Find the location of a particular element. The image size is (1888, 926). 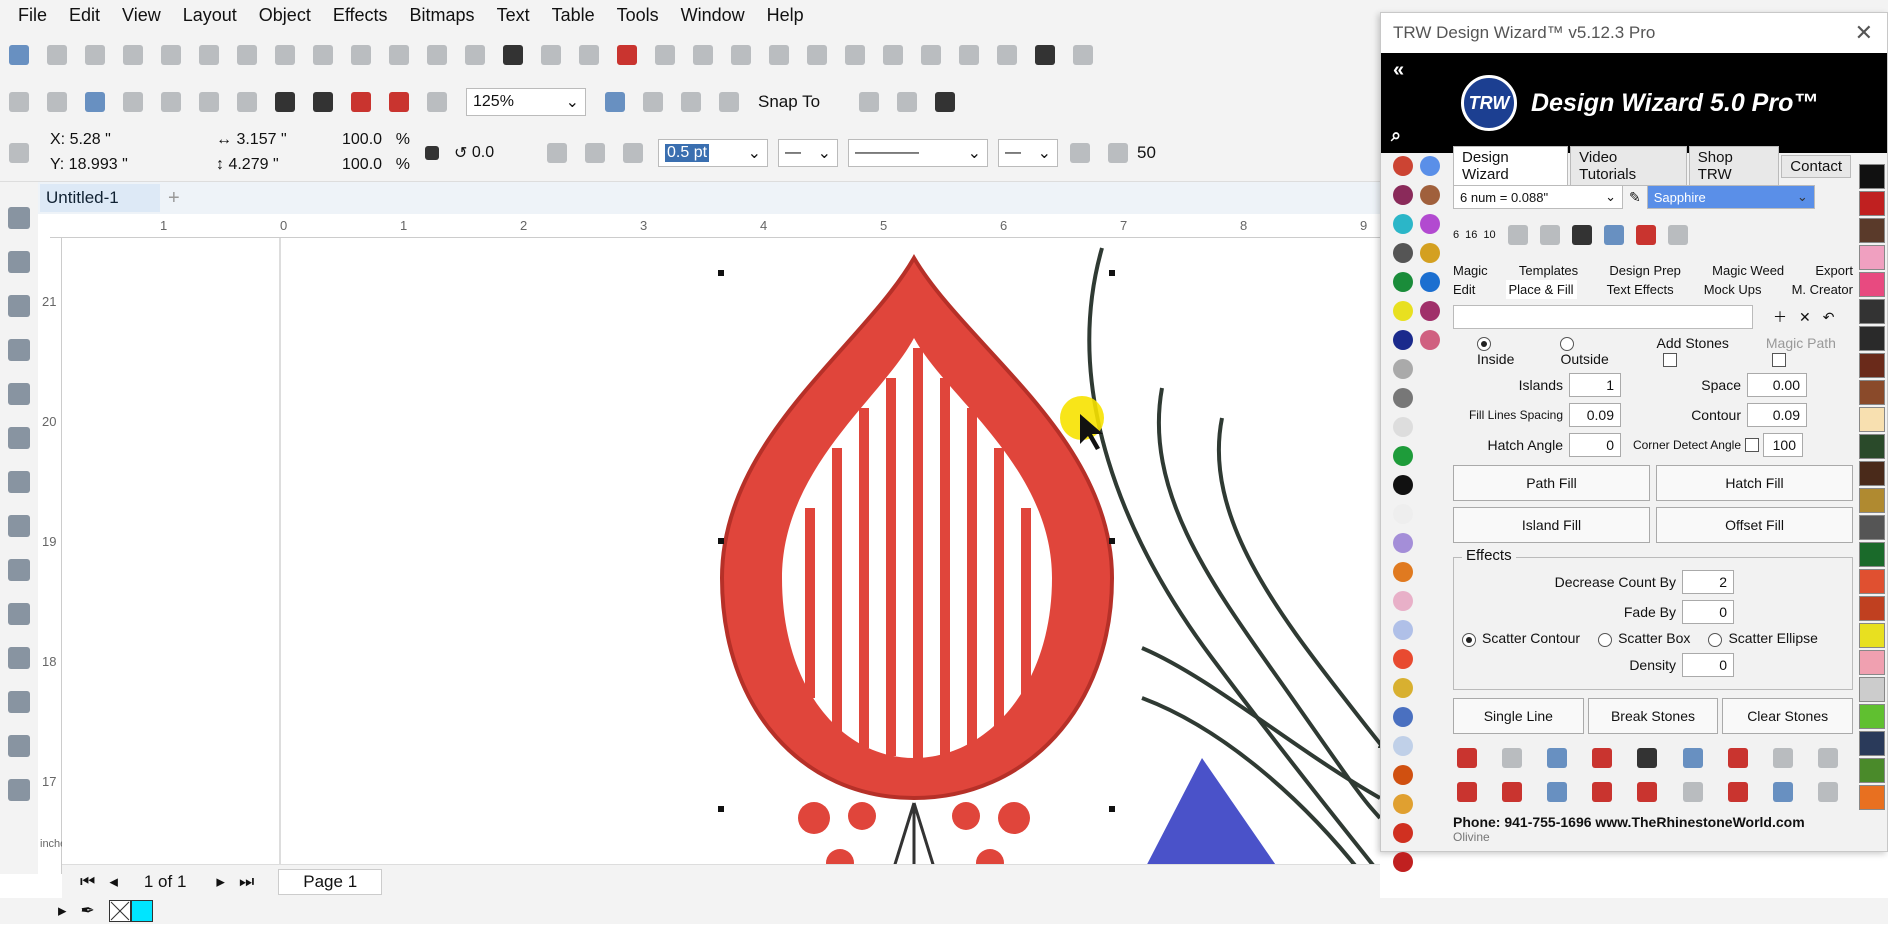

back-minus-front-icon is located at coordinates (513, 55).